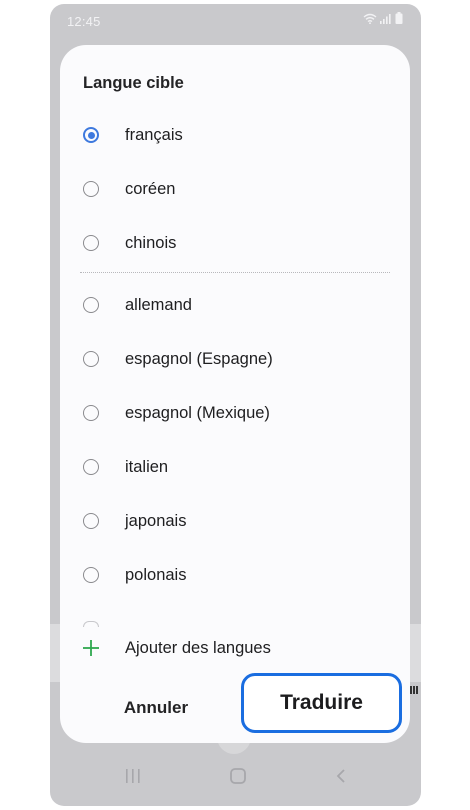  Describe the element at coordinates (91, 648) in the screenshot. I see `plus-icon` at that location.